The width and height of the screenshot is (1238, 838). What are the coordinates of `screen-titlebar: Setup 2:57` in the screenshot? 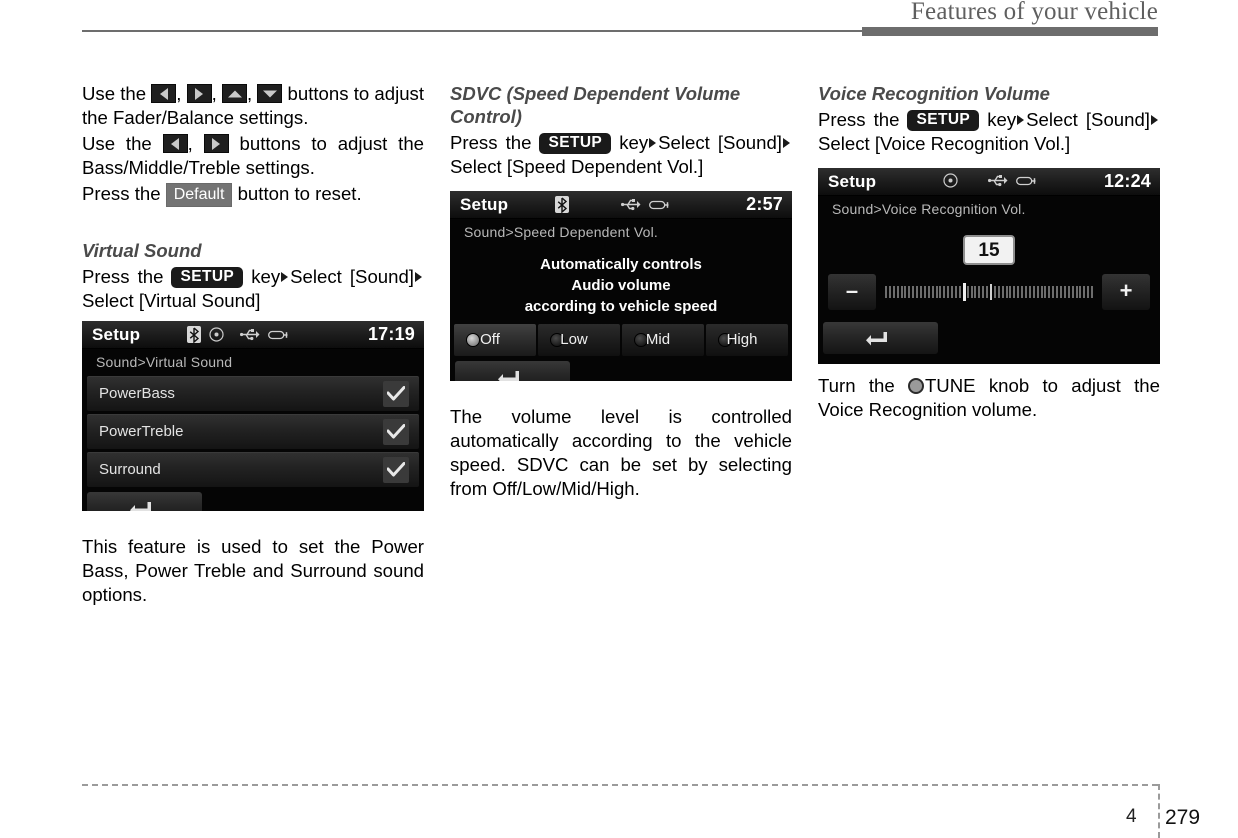 It's located at (621, 205).